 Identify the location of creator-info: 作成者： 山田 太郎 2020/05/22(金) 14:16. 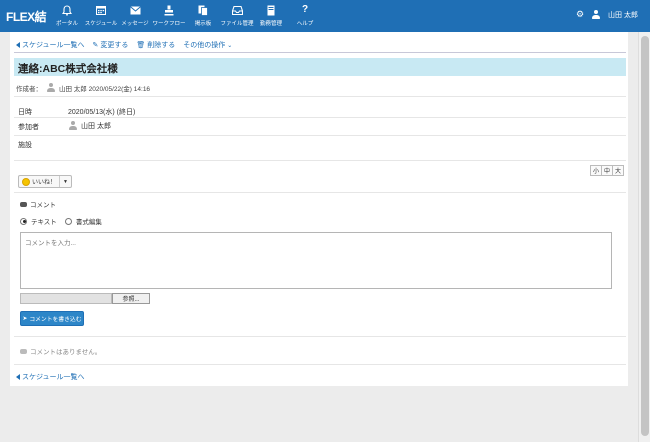
(83, 88).